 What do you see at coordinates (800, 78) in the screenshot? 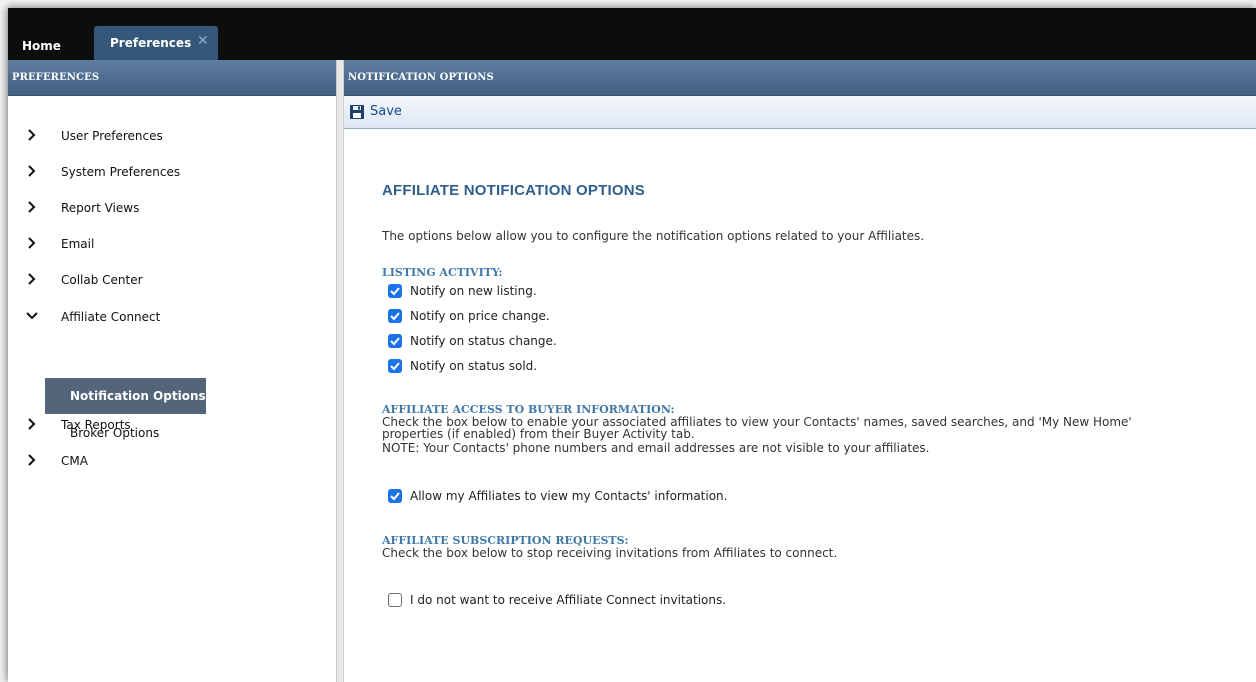
I see `main-header: NOTIFICATION OPTIONS` at bounding box center [800, 78].